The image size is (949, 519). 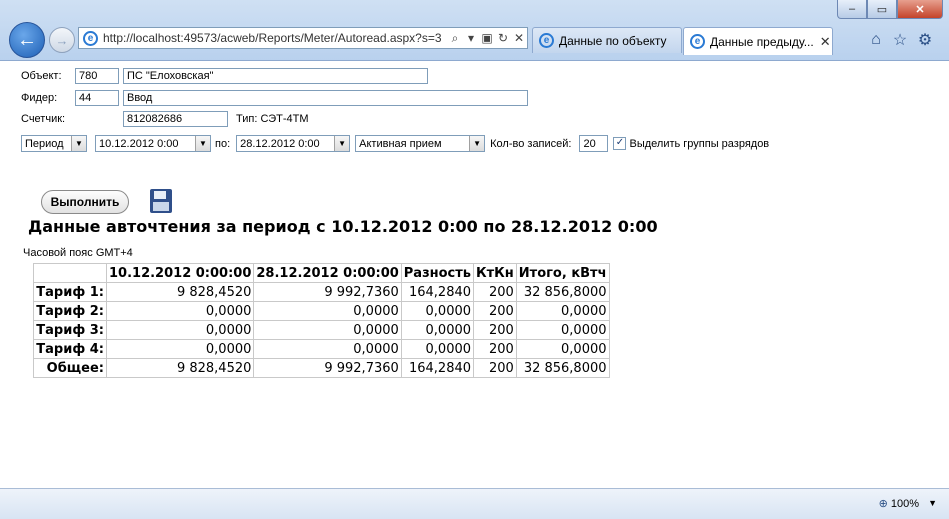 I want to click on feeder-row: Фидер: 44 Ввод, so click(x=274, y=98).